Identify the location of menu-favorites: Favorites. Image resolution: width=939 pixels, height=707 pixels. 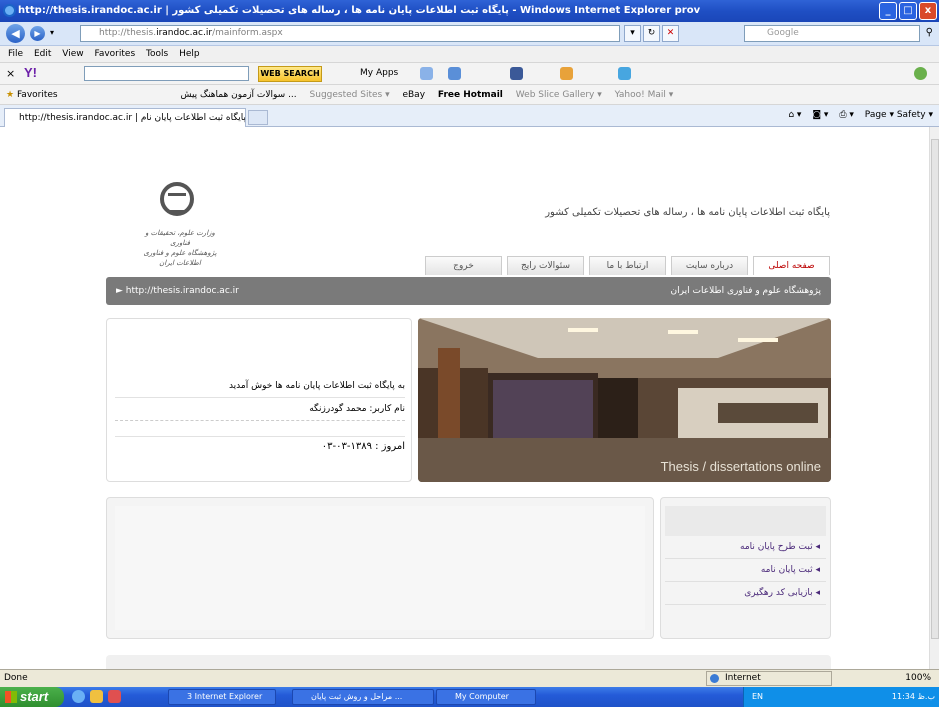
(114, 54).